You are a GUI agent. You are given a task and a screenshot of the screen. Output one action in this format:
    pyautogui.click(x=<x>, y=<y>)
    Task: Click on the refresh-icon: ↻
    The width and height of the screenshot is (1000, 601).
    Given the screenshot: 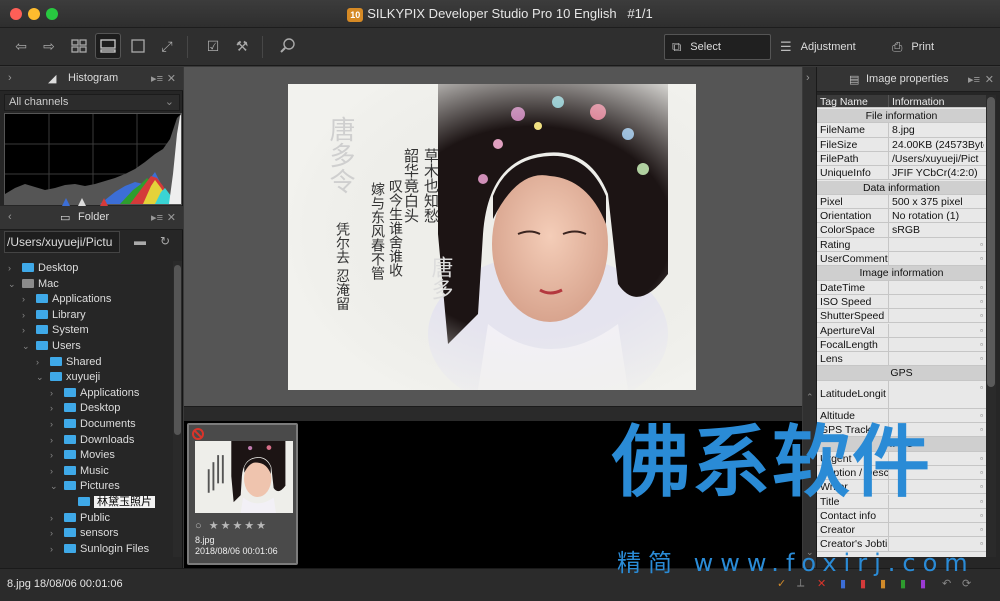 What is the action you would take?
    pyautogui.click(x=165, y=241)
    